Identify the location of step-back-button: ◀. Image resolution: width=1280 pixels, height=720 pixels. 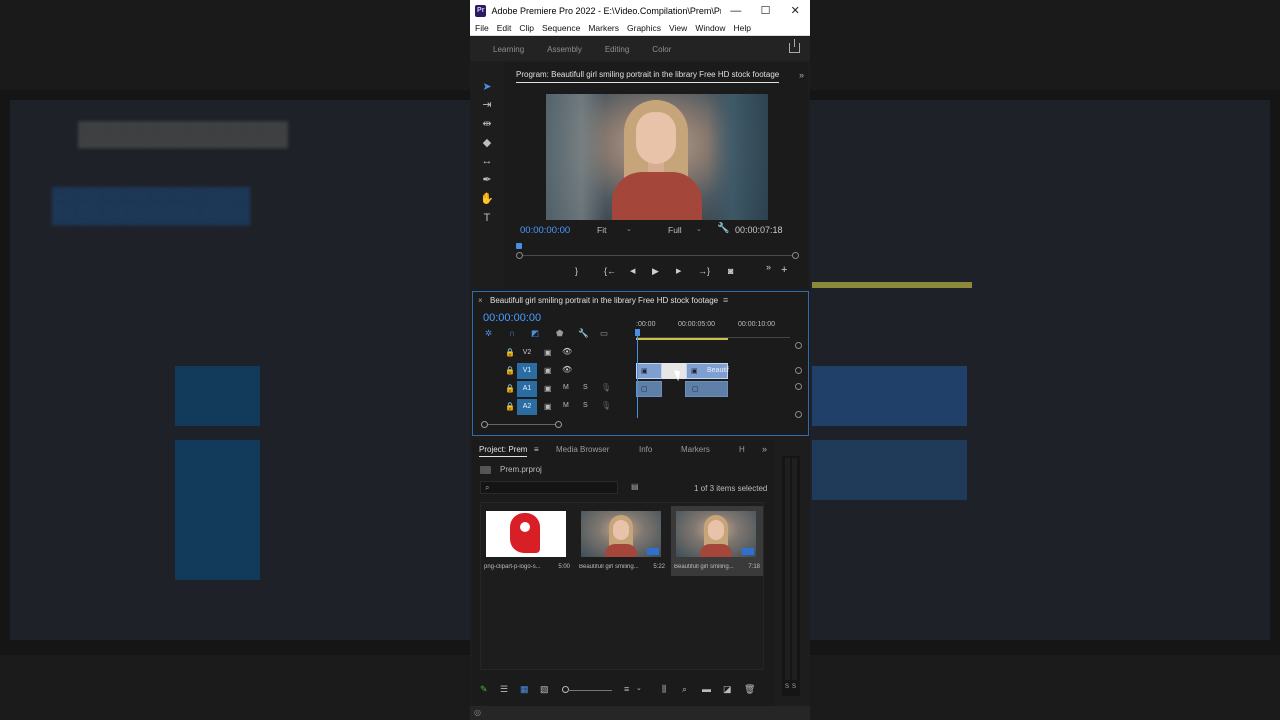
(632, 271).